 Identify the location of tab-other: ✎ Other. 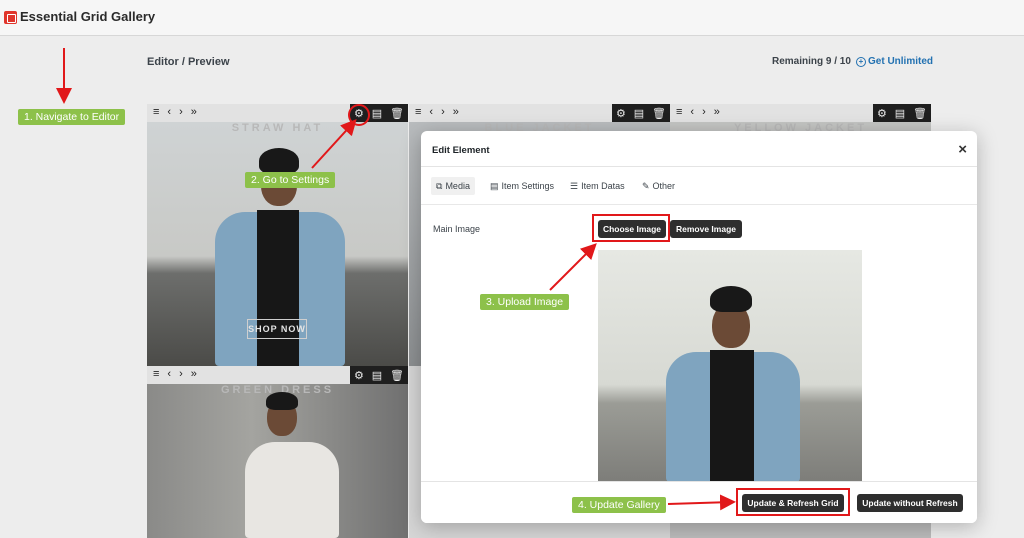
(658, 186).